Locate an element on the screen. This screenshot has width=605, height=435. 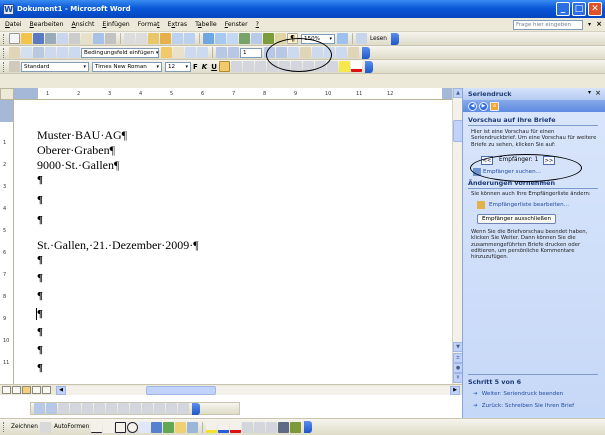
hyperlink-icon is located at coordinates (208, 38).